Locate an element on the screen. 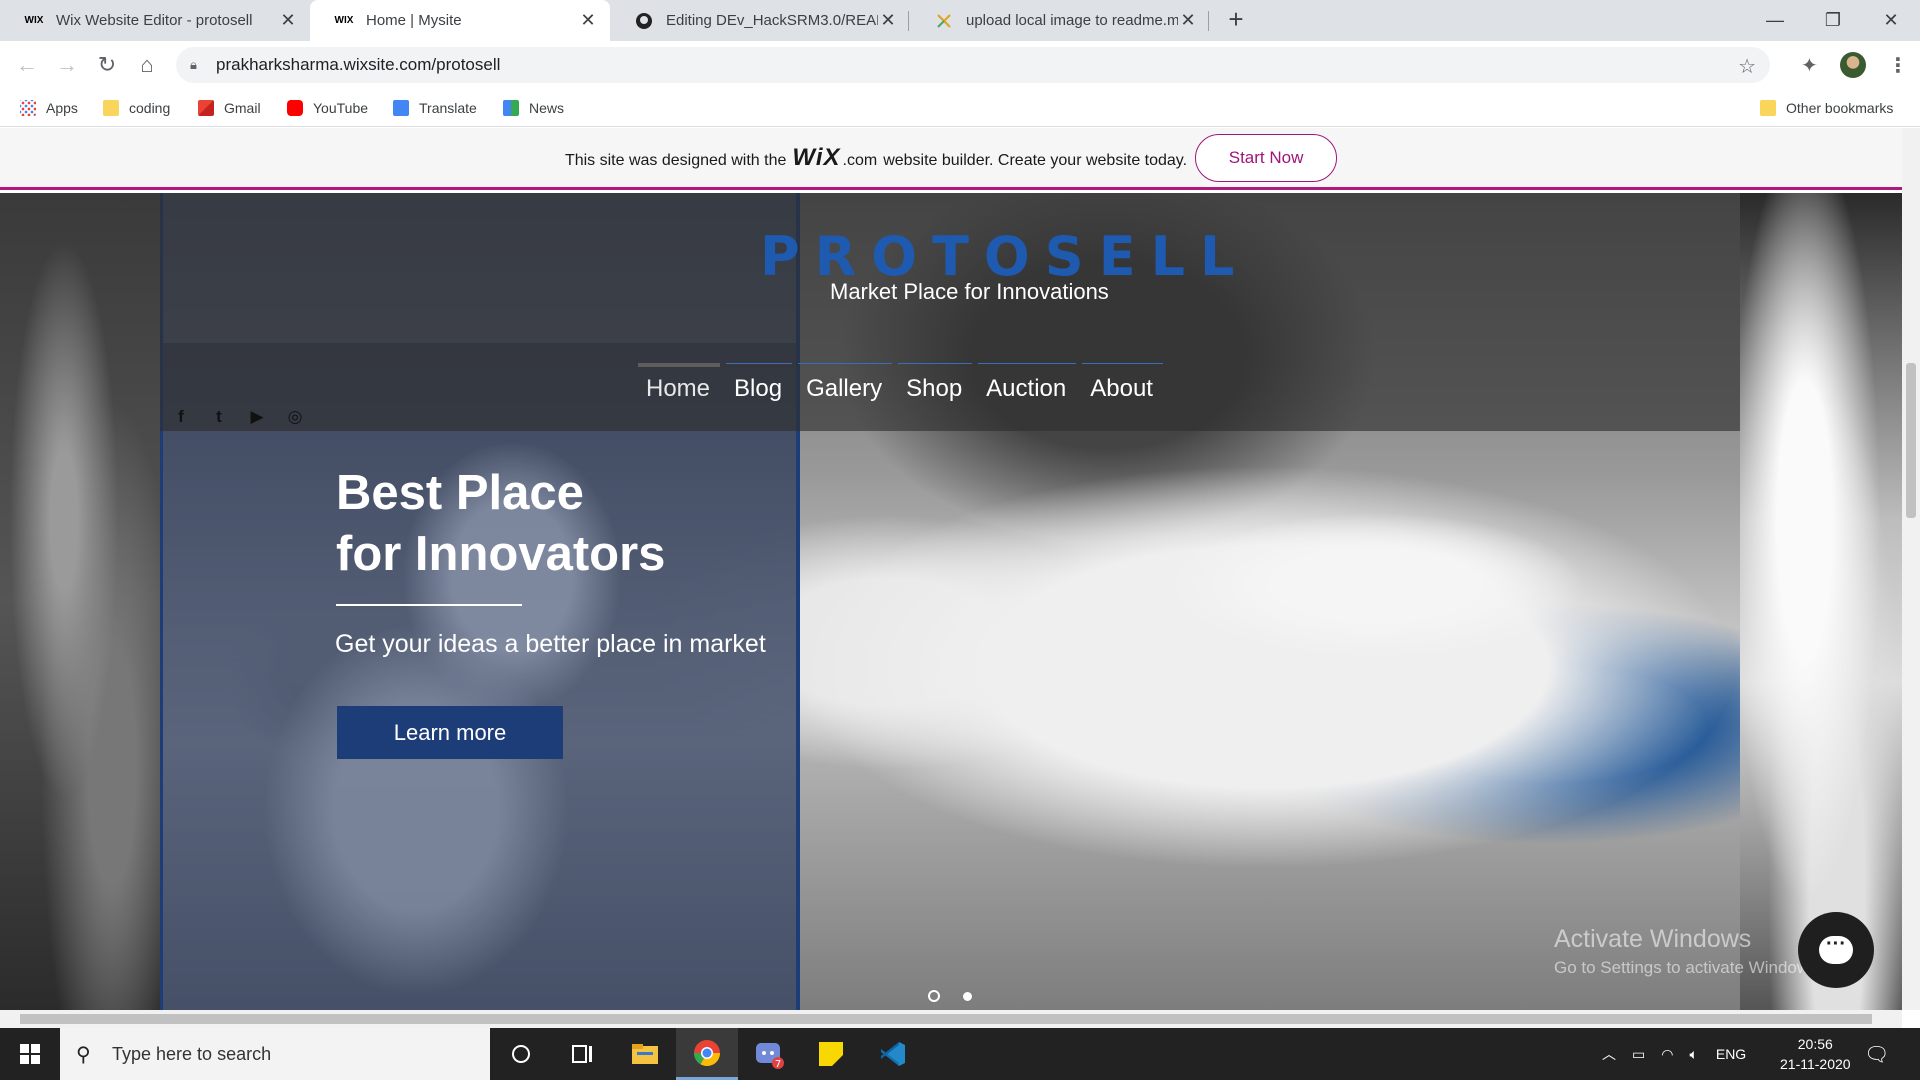 The image size is (1920, 1080). nav-home: Home is located at coordinates (679, 383).